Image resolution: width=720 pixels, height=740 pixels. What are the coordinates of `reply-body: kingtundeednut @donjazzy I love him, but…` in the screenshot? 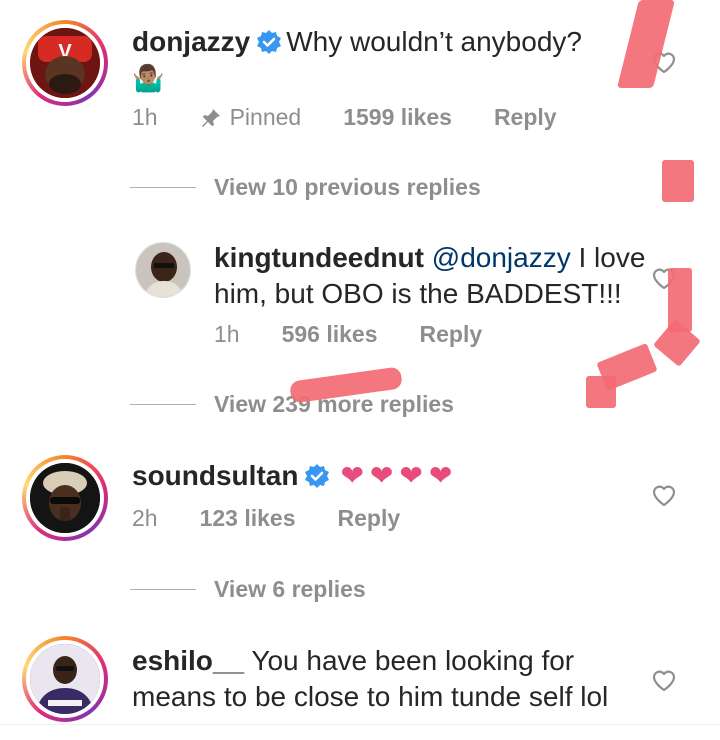 It's located at (434, 276).